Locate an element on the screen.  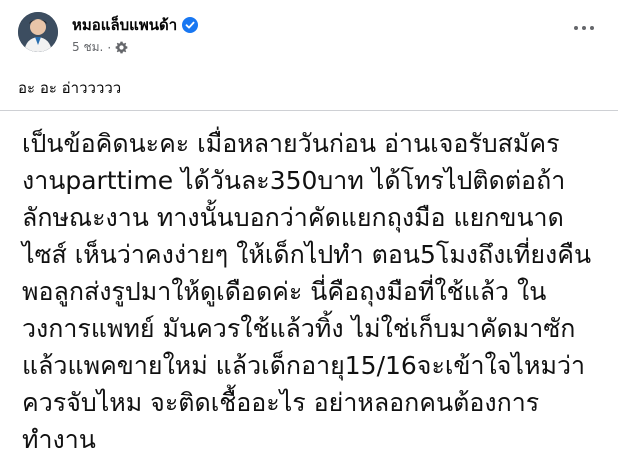
avatar is located at coordinates (38, 32).